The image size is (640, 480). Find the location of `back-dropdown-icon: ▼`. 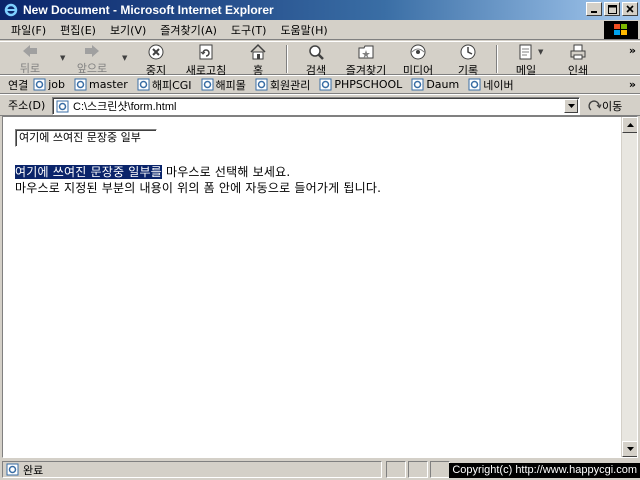

back-dropdown-icon: ▼ is located at coordinates (62, 58).